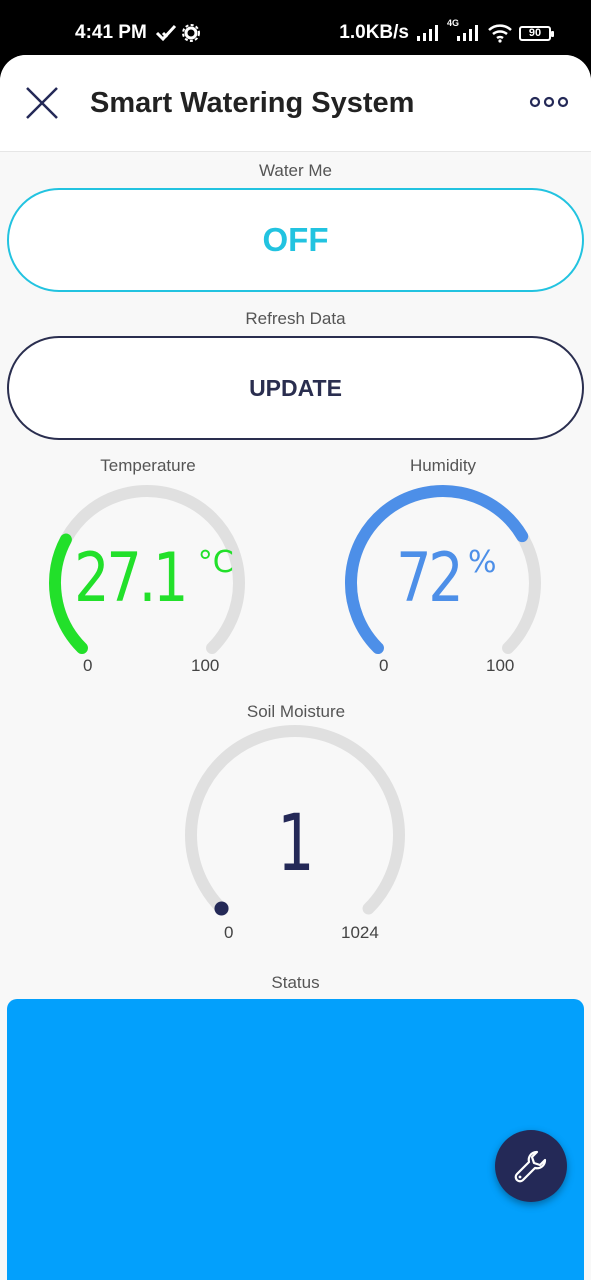 The height and width of the screenshot is (1280, 591). What do you see at coordinates (215, 562) in the screenshot?
I see `temperature-unit: °C` at bounding box center [215, 562].